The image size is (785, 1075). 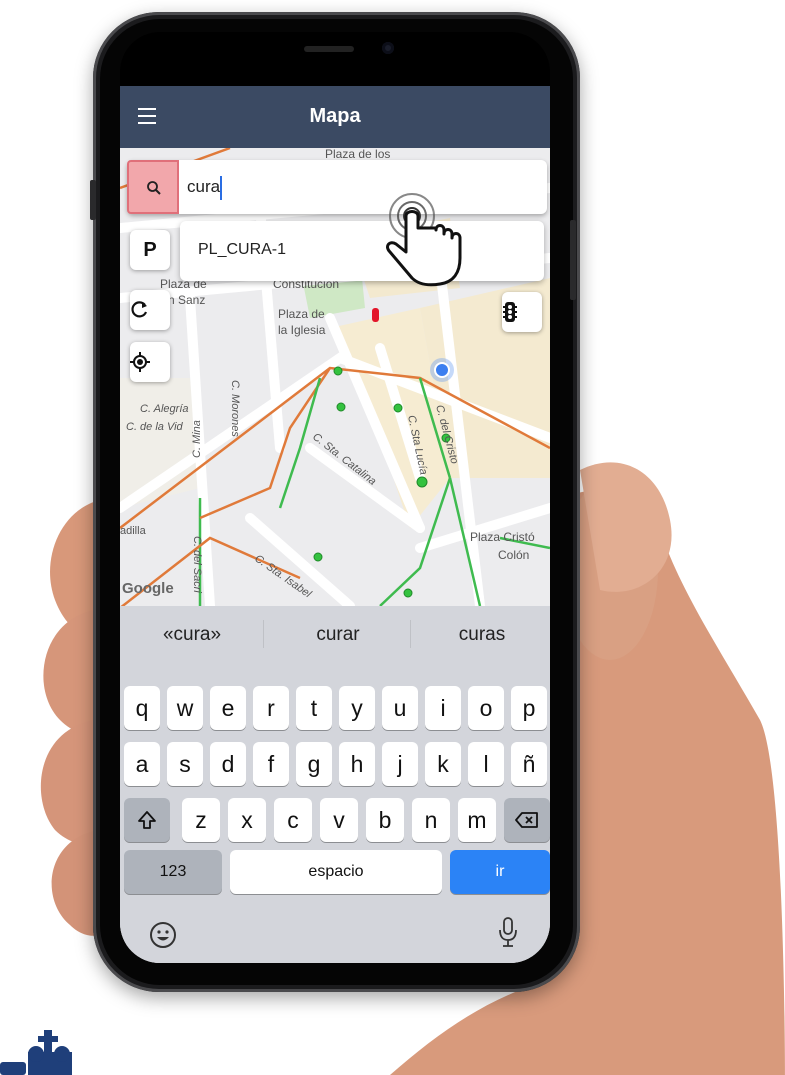 What do you see at coordinates (302, 330) in the screenshot?
I see `map-label: la Iglesia` at bounding box center [302, 330].